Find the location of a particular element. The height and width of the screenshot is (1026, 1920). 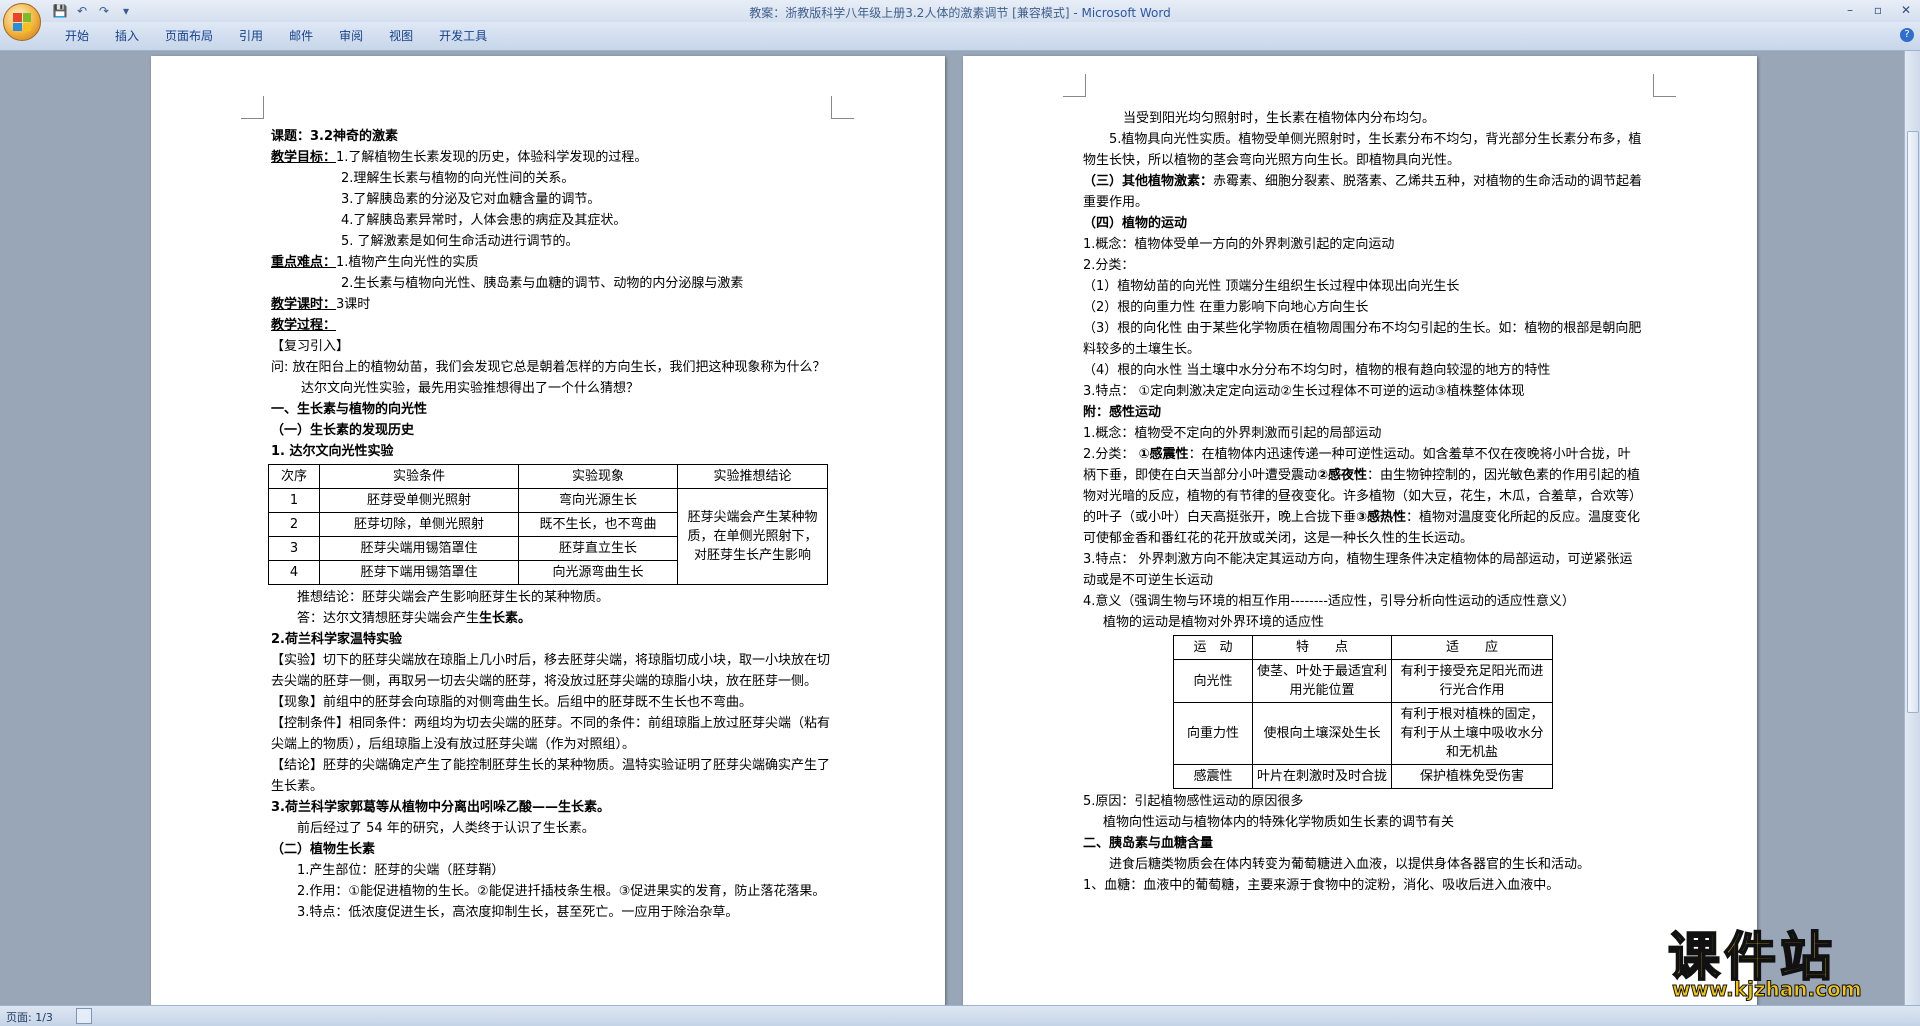

kogl-heading: 3.荷兰科学家郭葛等从植物中分离出吲哚乙酸——生长素。 is located at coordinates (440, 807).